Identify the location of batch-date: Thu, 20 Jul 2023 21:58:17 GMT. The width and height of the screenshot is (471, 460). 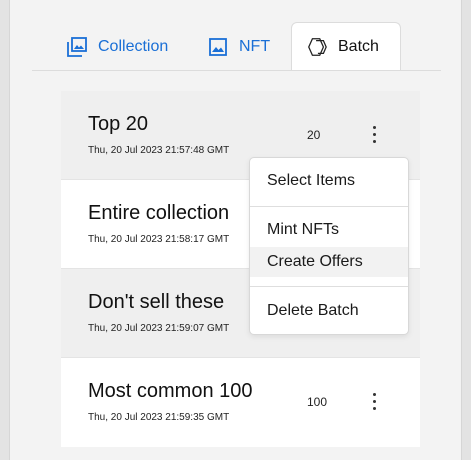
(159, 239).